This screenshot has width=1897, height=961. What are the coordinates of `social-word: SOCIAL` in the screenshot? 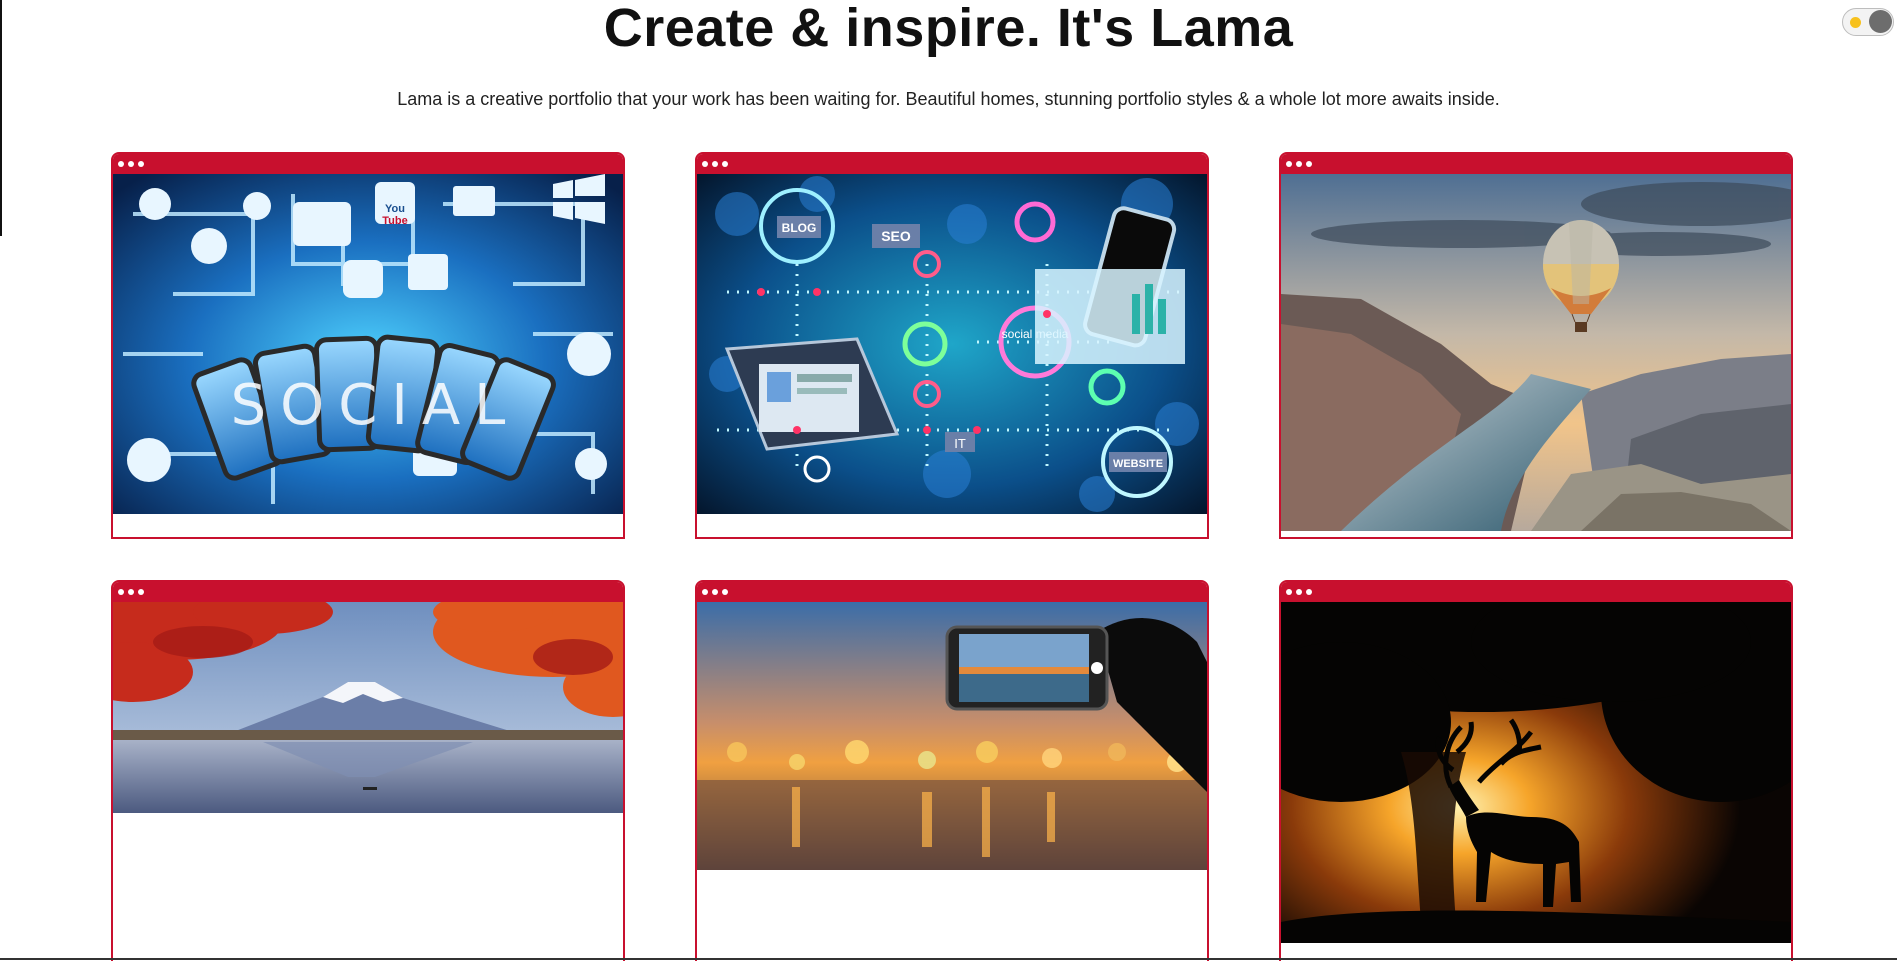 It's located at (375, 405).